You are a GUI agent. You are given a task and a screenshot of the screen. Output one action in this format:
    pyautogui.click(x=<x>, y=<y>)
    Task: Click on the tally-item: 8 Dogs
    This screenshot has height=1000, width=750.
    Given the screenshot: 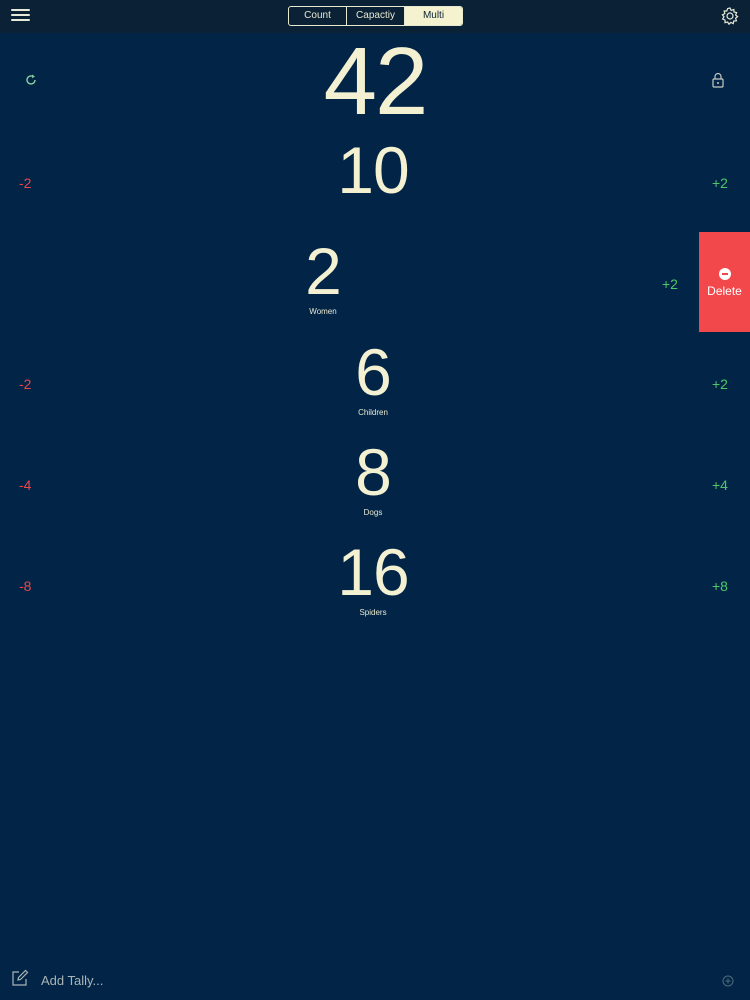 What is the action you would take?
    pyautogui.click(x=373, y=478)
    